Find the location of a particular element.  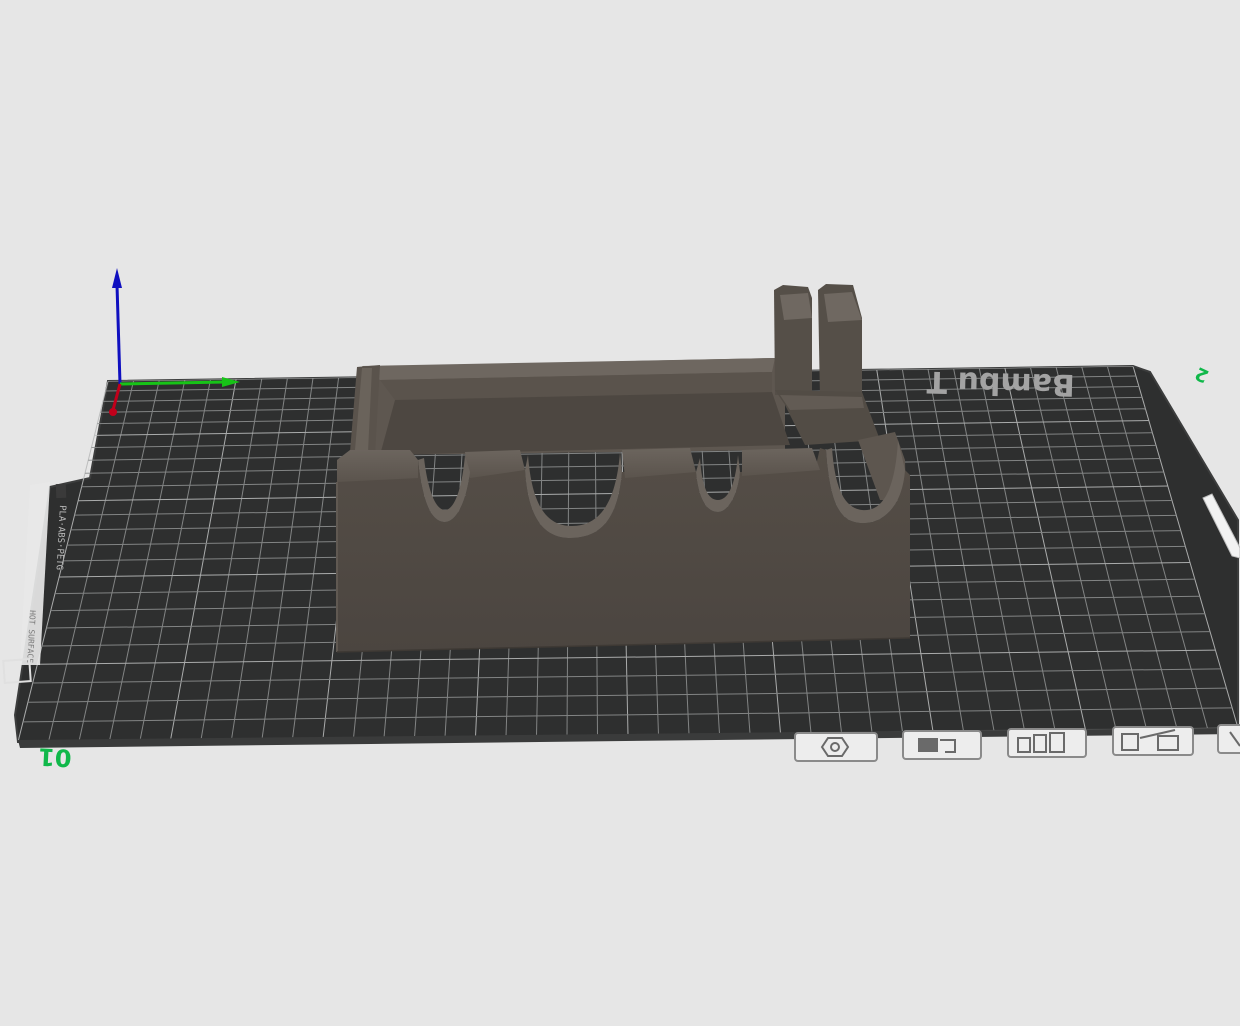

z-axis-arrow is located at coordinates (117, 278).